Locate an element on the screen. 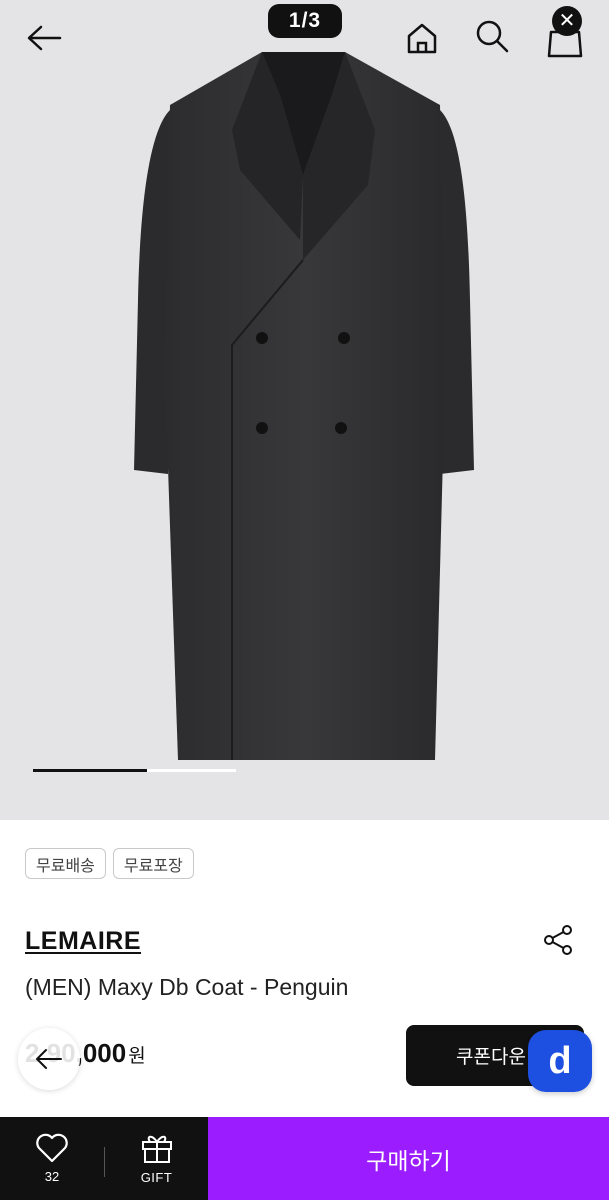 This screenshot has height=1200, width=609. like-count: 32 is located at coordinates (52, 1176).